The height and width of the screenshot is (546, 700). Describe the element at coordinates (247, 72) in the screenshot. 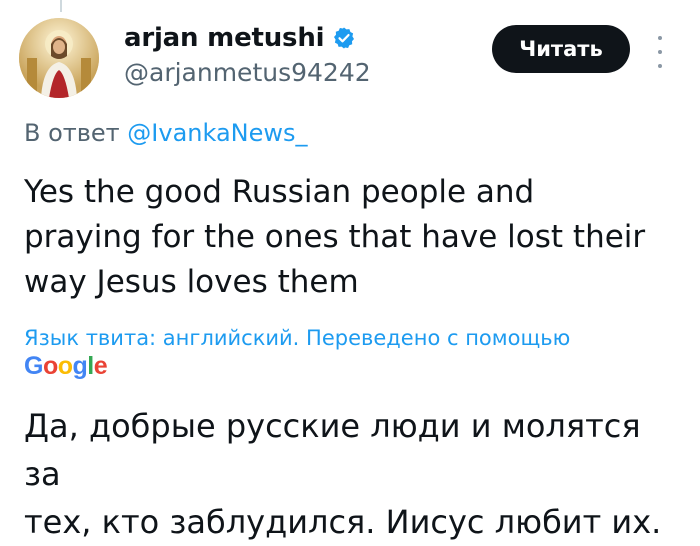

I see `author-handle: @arjanmetus94242` at that location.